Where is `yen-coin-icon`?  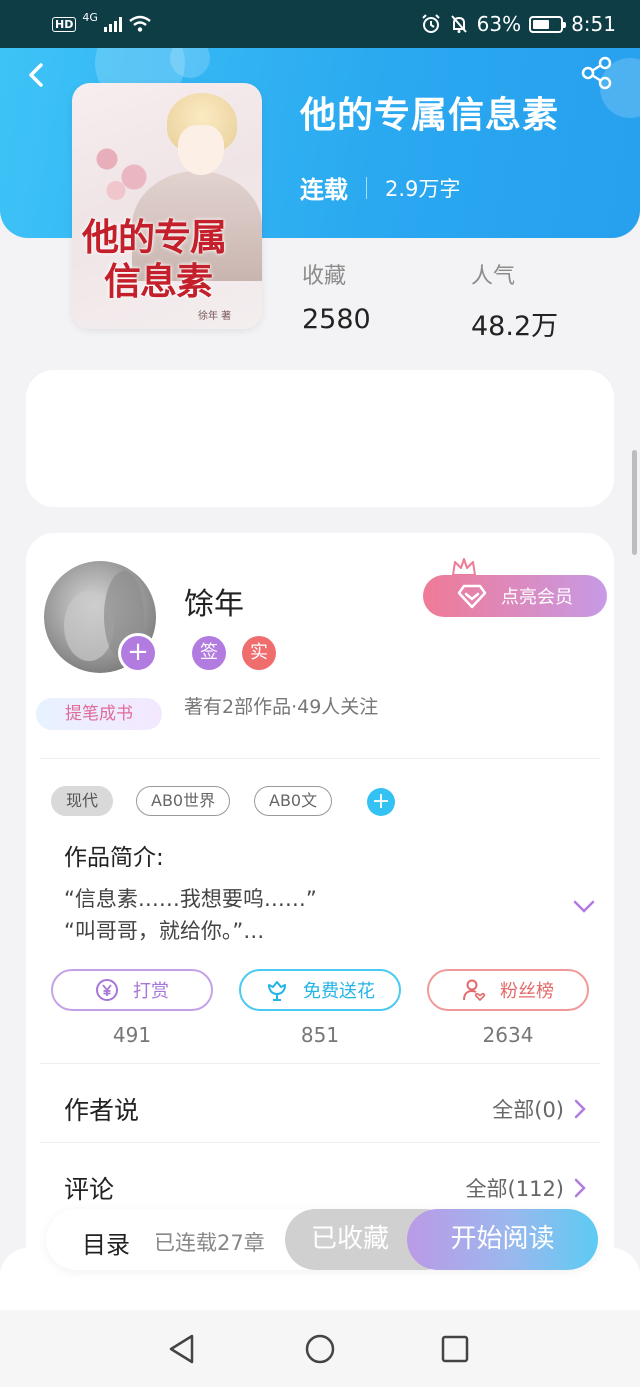 yen-coin-icon is located at coordinates (107, 990).